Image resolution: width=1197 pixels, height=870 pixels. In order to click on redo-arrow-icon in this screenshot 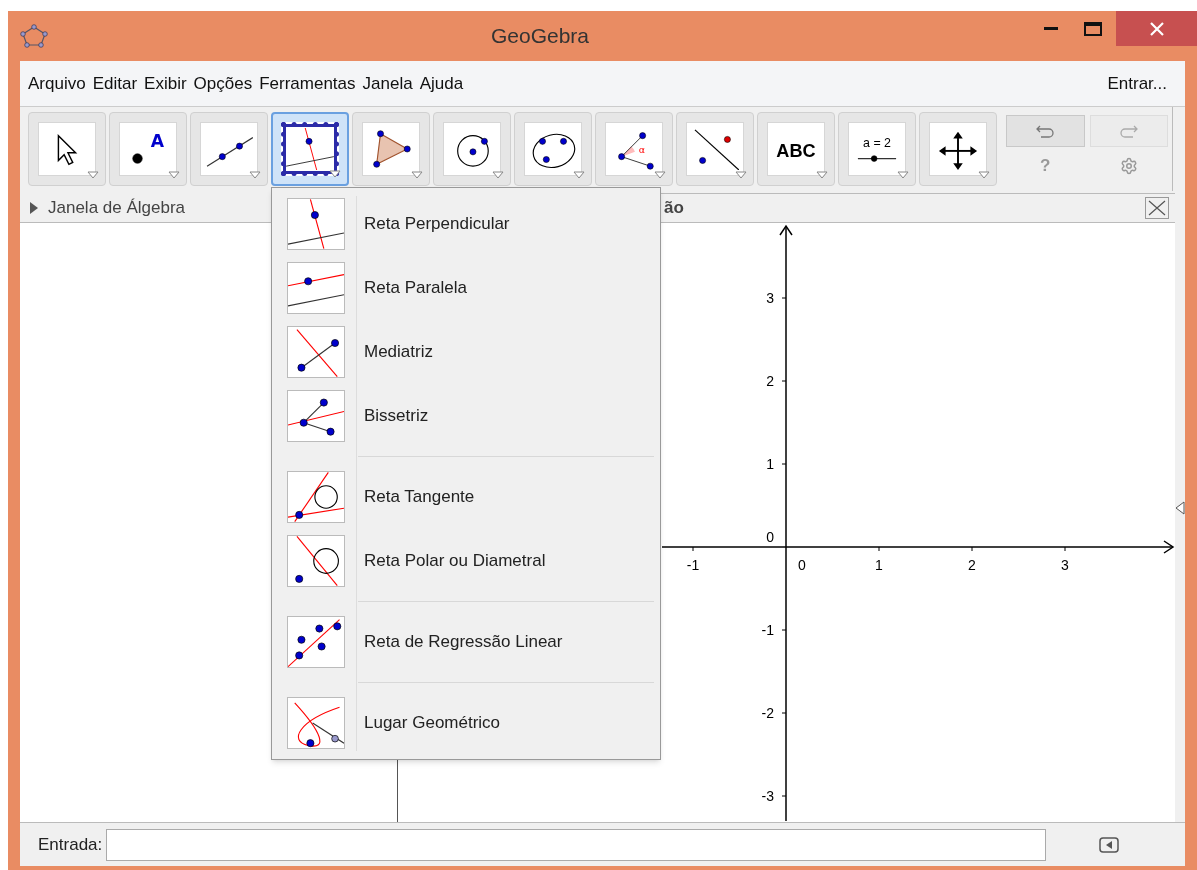, I will do `click(1128, 131)`.